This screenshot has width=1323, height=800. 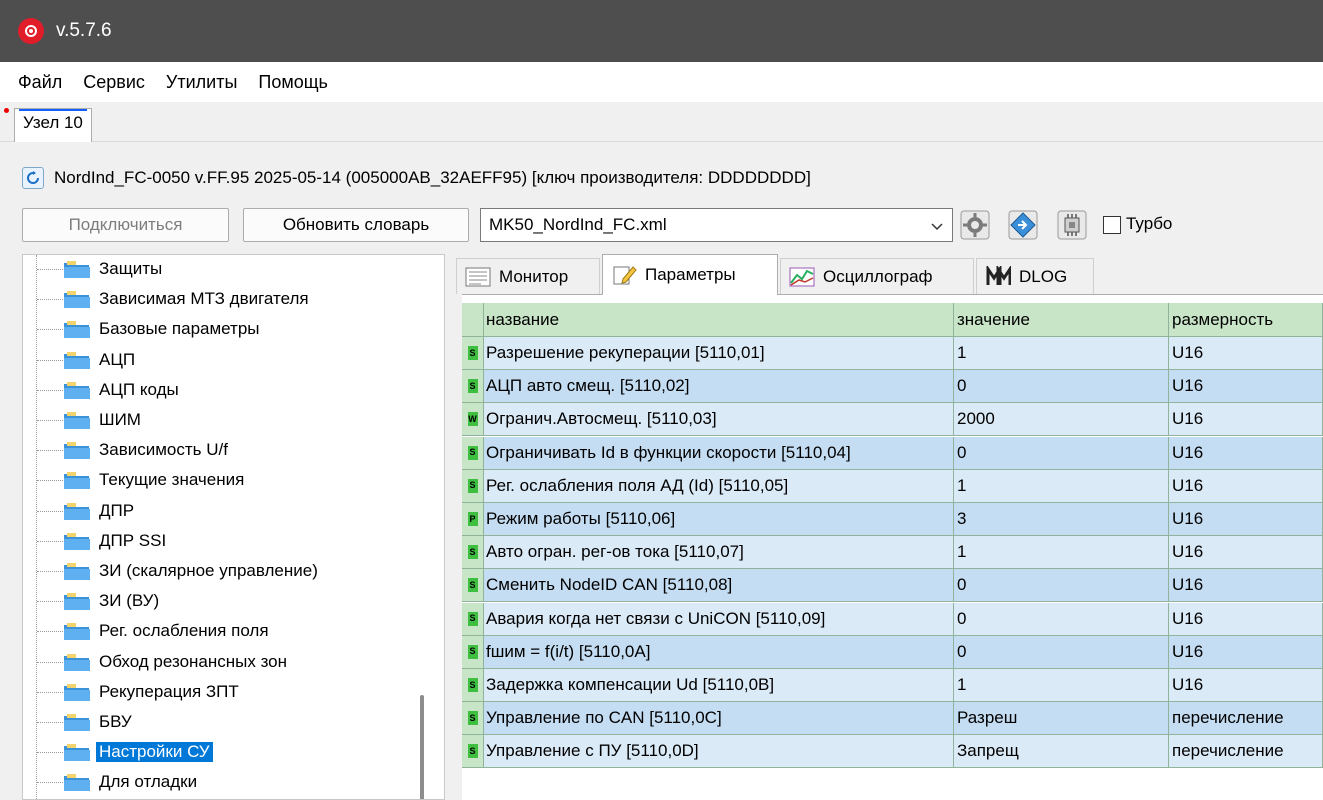 What do you see at coordinates (1112, 225) in the screenshot?
I see `turbo-checkbox` at bounding box center [1112, 225].